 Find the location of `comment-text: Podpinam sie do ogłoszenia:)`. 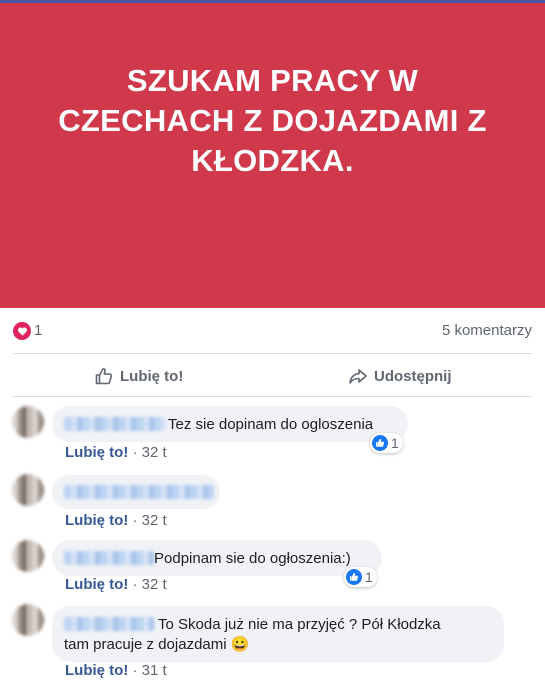

comment-text: Podpinam sie do ogłoszenia:) is located at coordinates (252, 558).